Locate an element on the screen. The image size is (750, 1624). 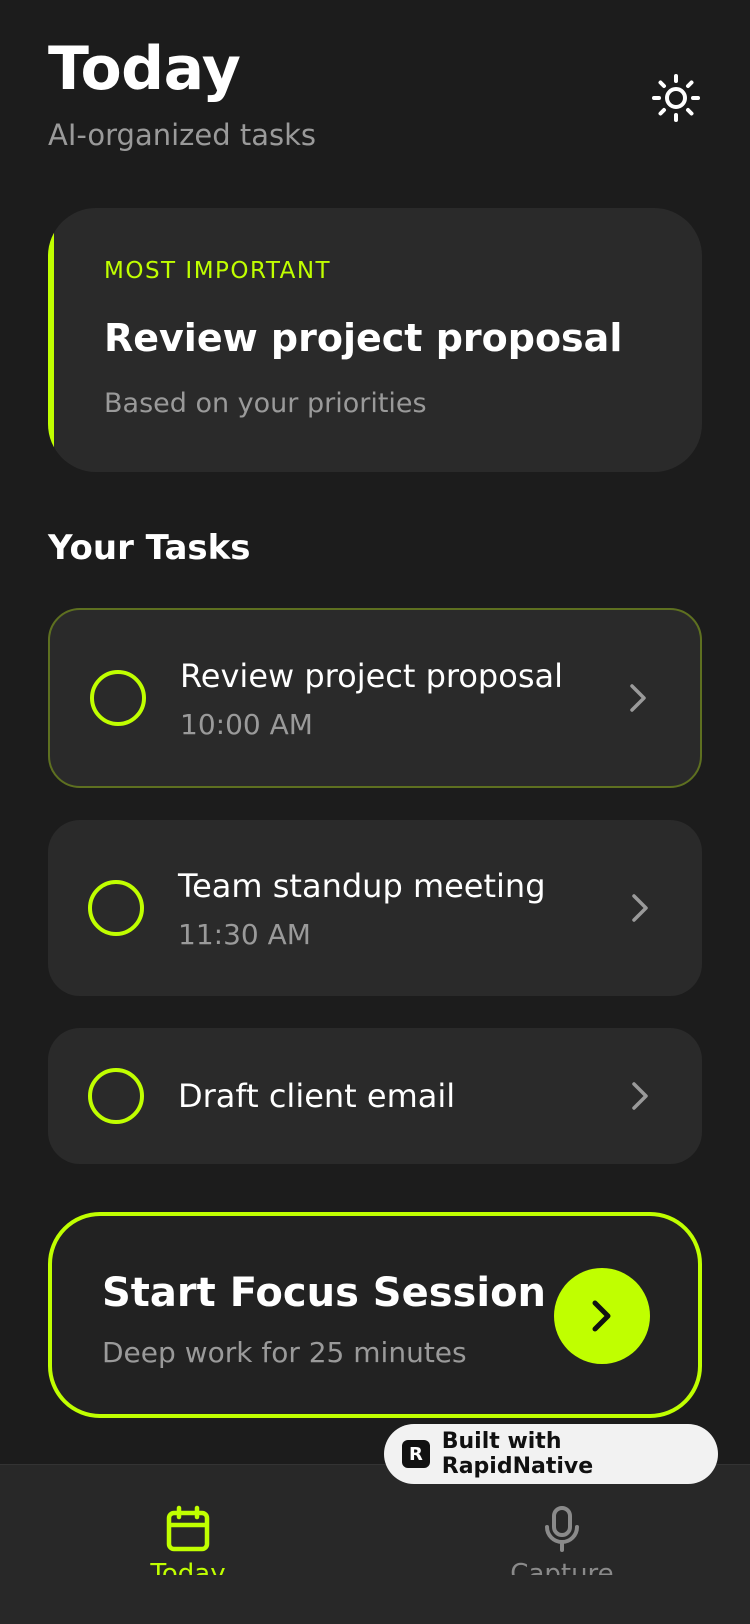
rapidnative-logo-icon: R is located at coordinates (416, 1454).